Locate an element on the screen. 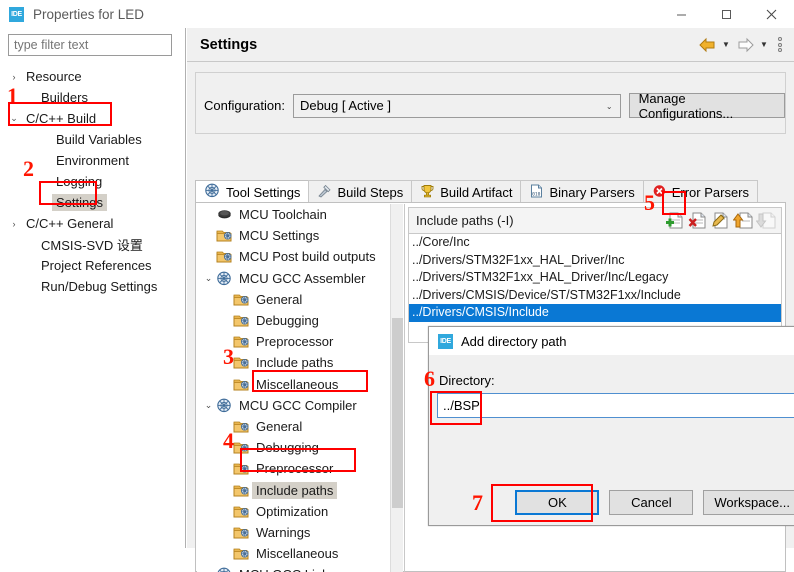 The image size is (794, 572). tool-tree-item: General is located at coordinates (293, 299).